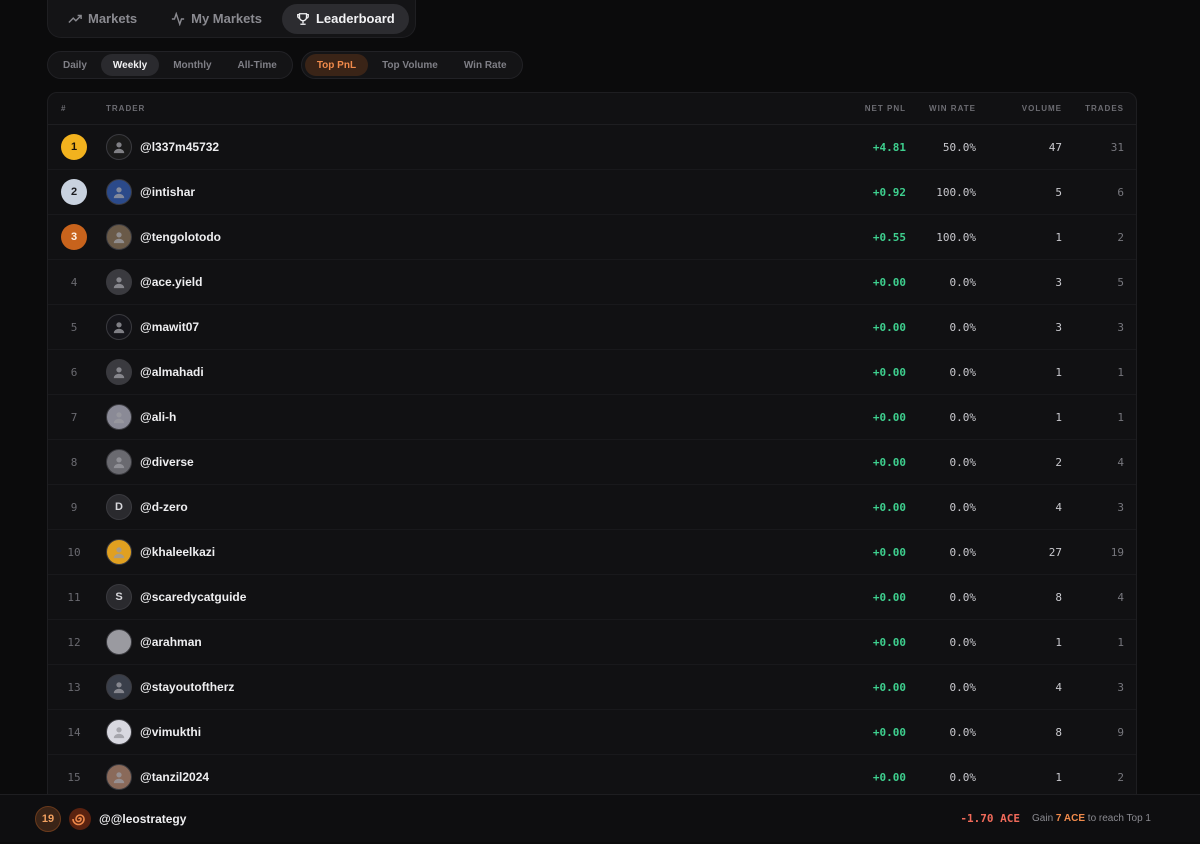 Image resolution: width=1200 pixels, height=844 pixels. Describe the element at coordinates (592, 282) in the screenshot. I see `table-row: 4 @ace.yield +0.00 0.0% 3 5` at that location.